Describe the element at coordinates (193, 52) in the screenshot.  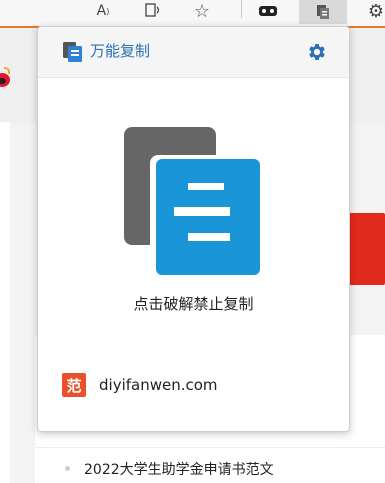
I see `popup-header: 万能复制` at that location.